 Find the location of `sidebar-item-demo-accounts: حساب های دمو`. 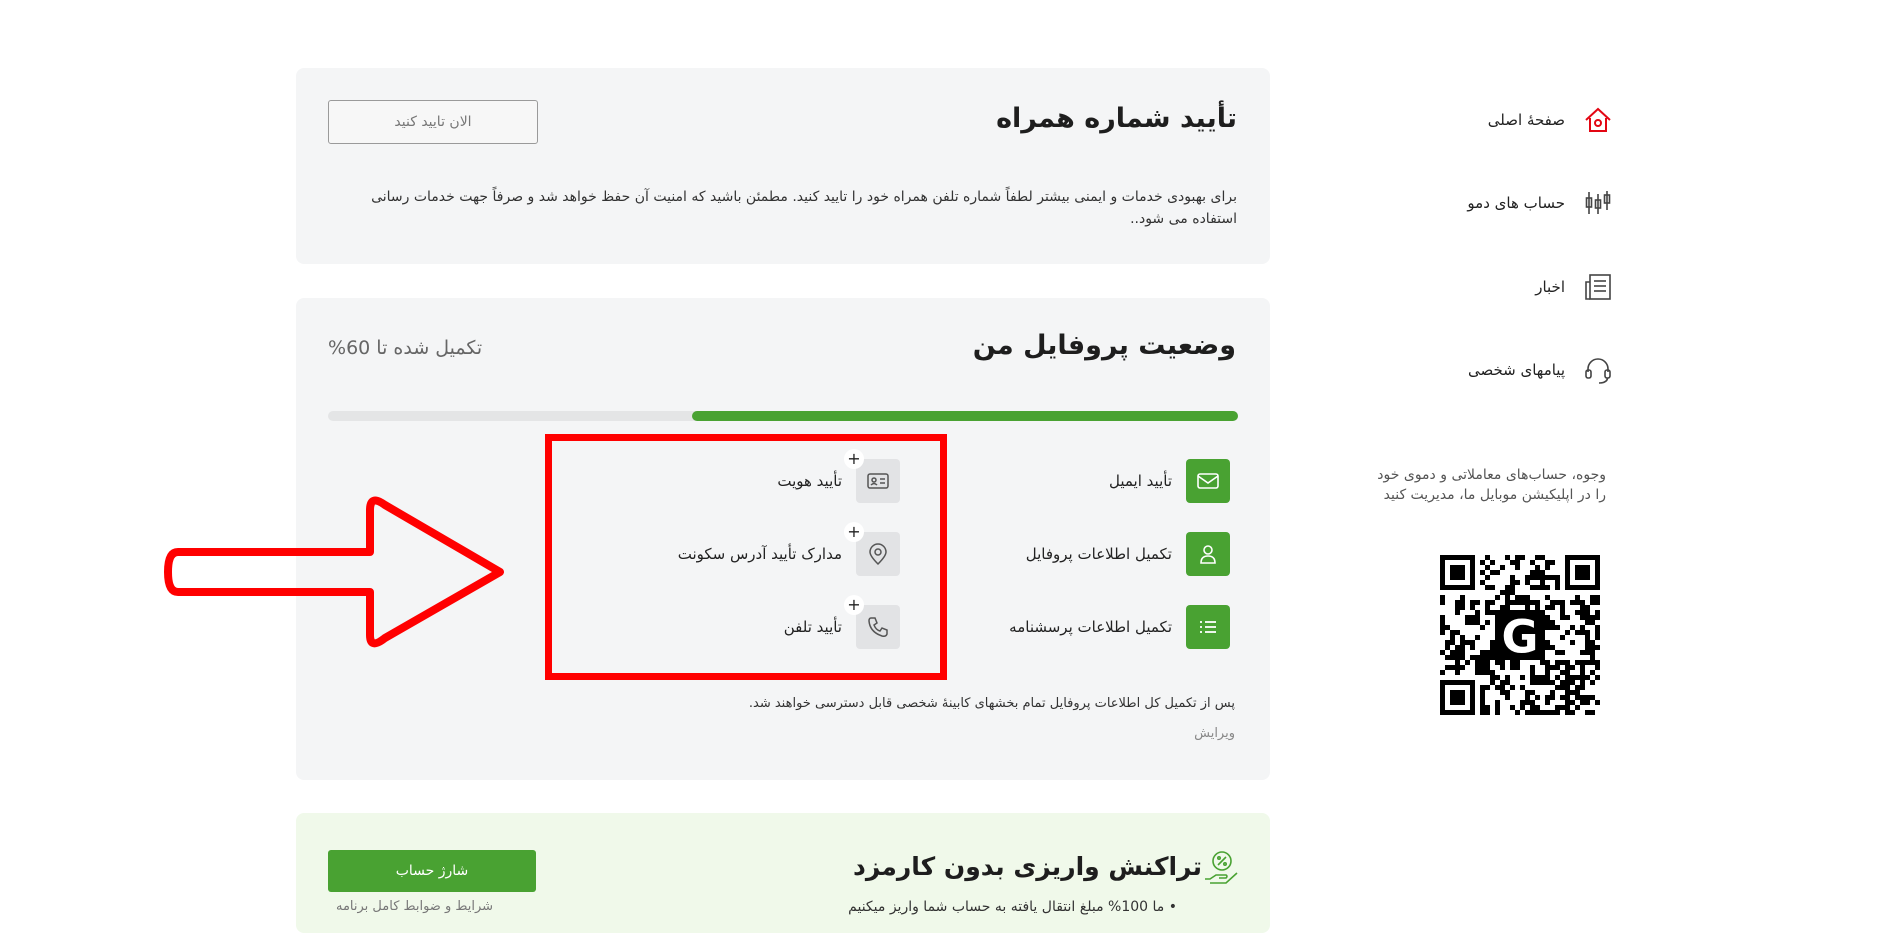

sidebar-item-demo-accounts: حساب های دمو is located at coordinates (1513, 203).